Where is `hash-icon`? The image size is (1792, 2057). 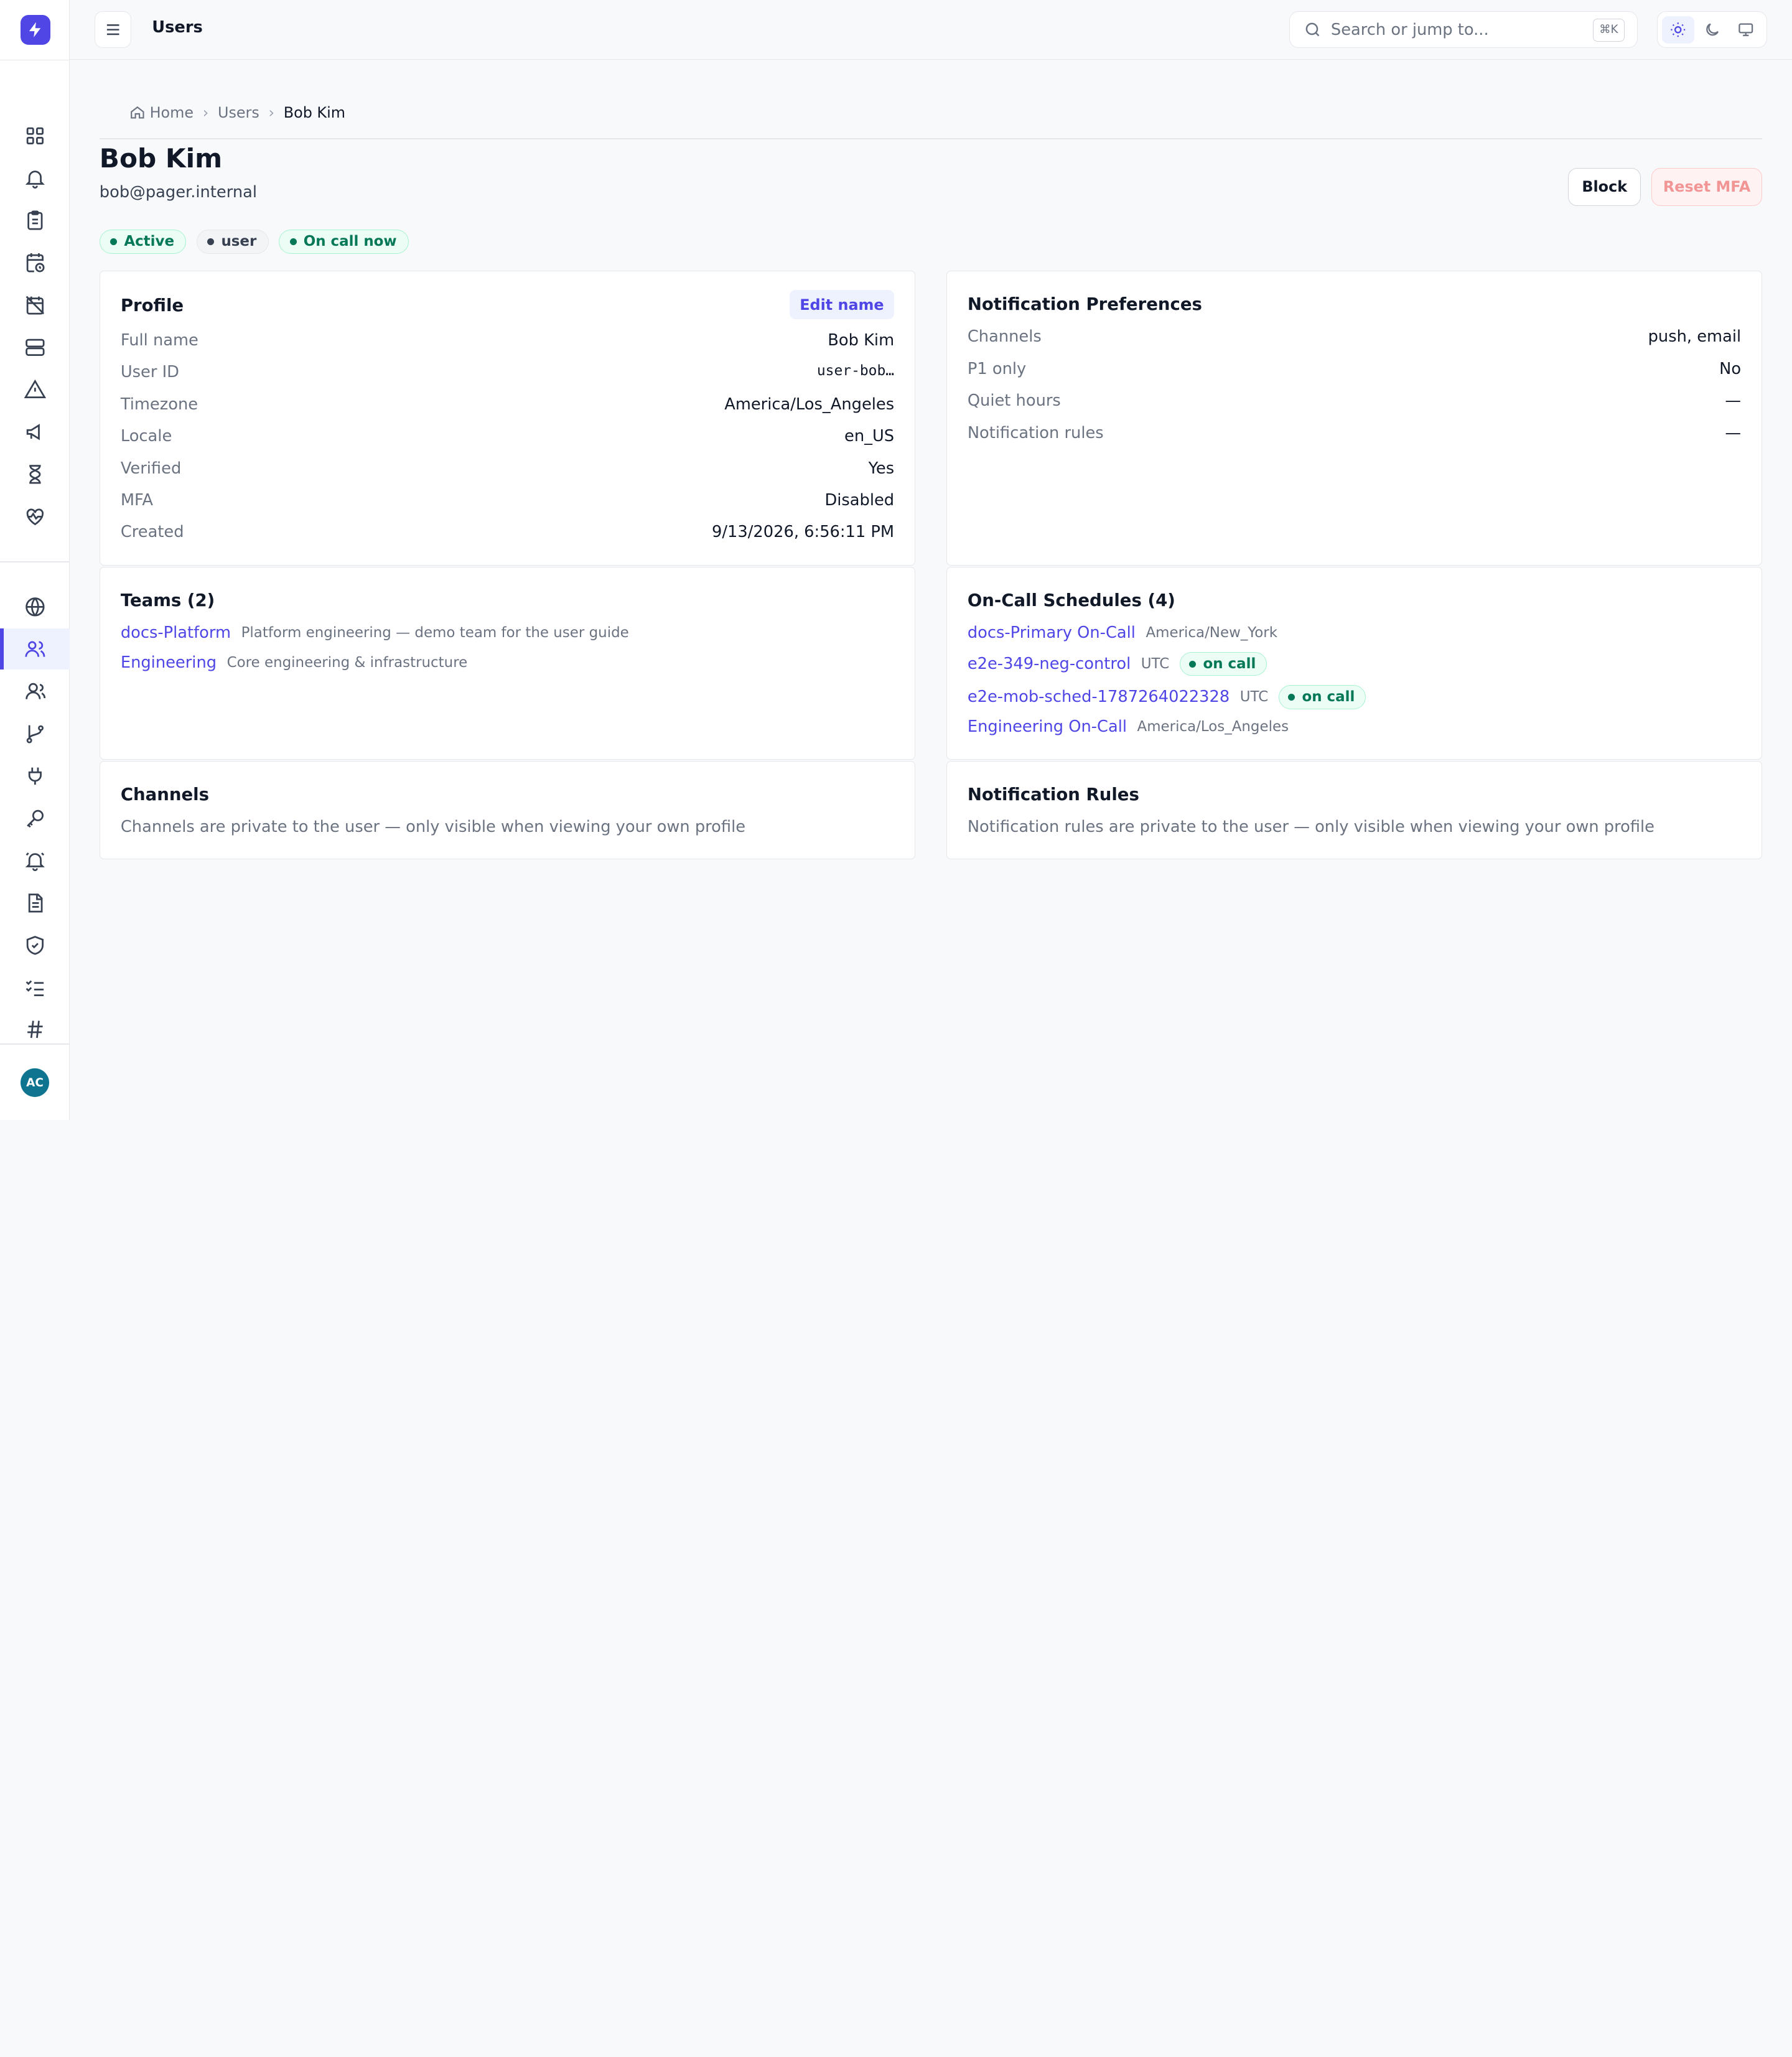
hash-icon is located at coordinates (35, 1029).